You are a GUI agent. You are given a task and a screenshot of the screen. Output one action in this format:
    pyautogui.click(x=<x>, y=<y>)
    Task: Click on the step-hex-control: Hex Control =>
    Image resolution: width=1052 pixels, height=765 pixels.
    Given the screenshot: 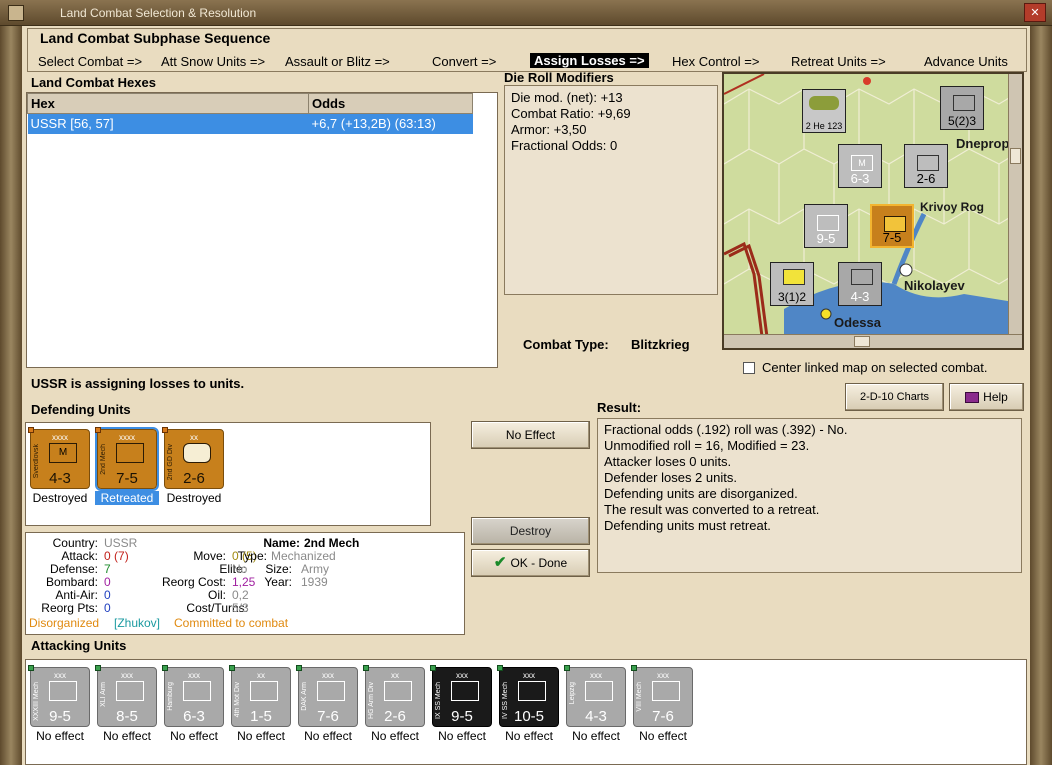 What is the action you would take?
    pyautogui.click(x=716, y=61)
    